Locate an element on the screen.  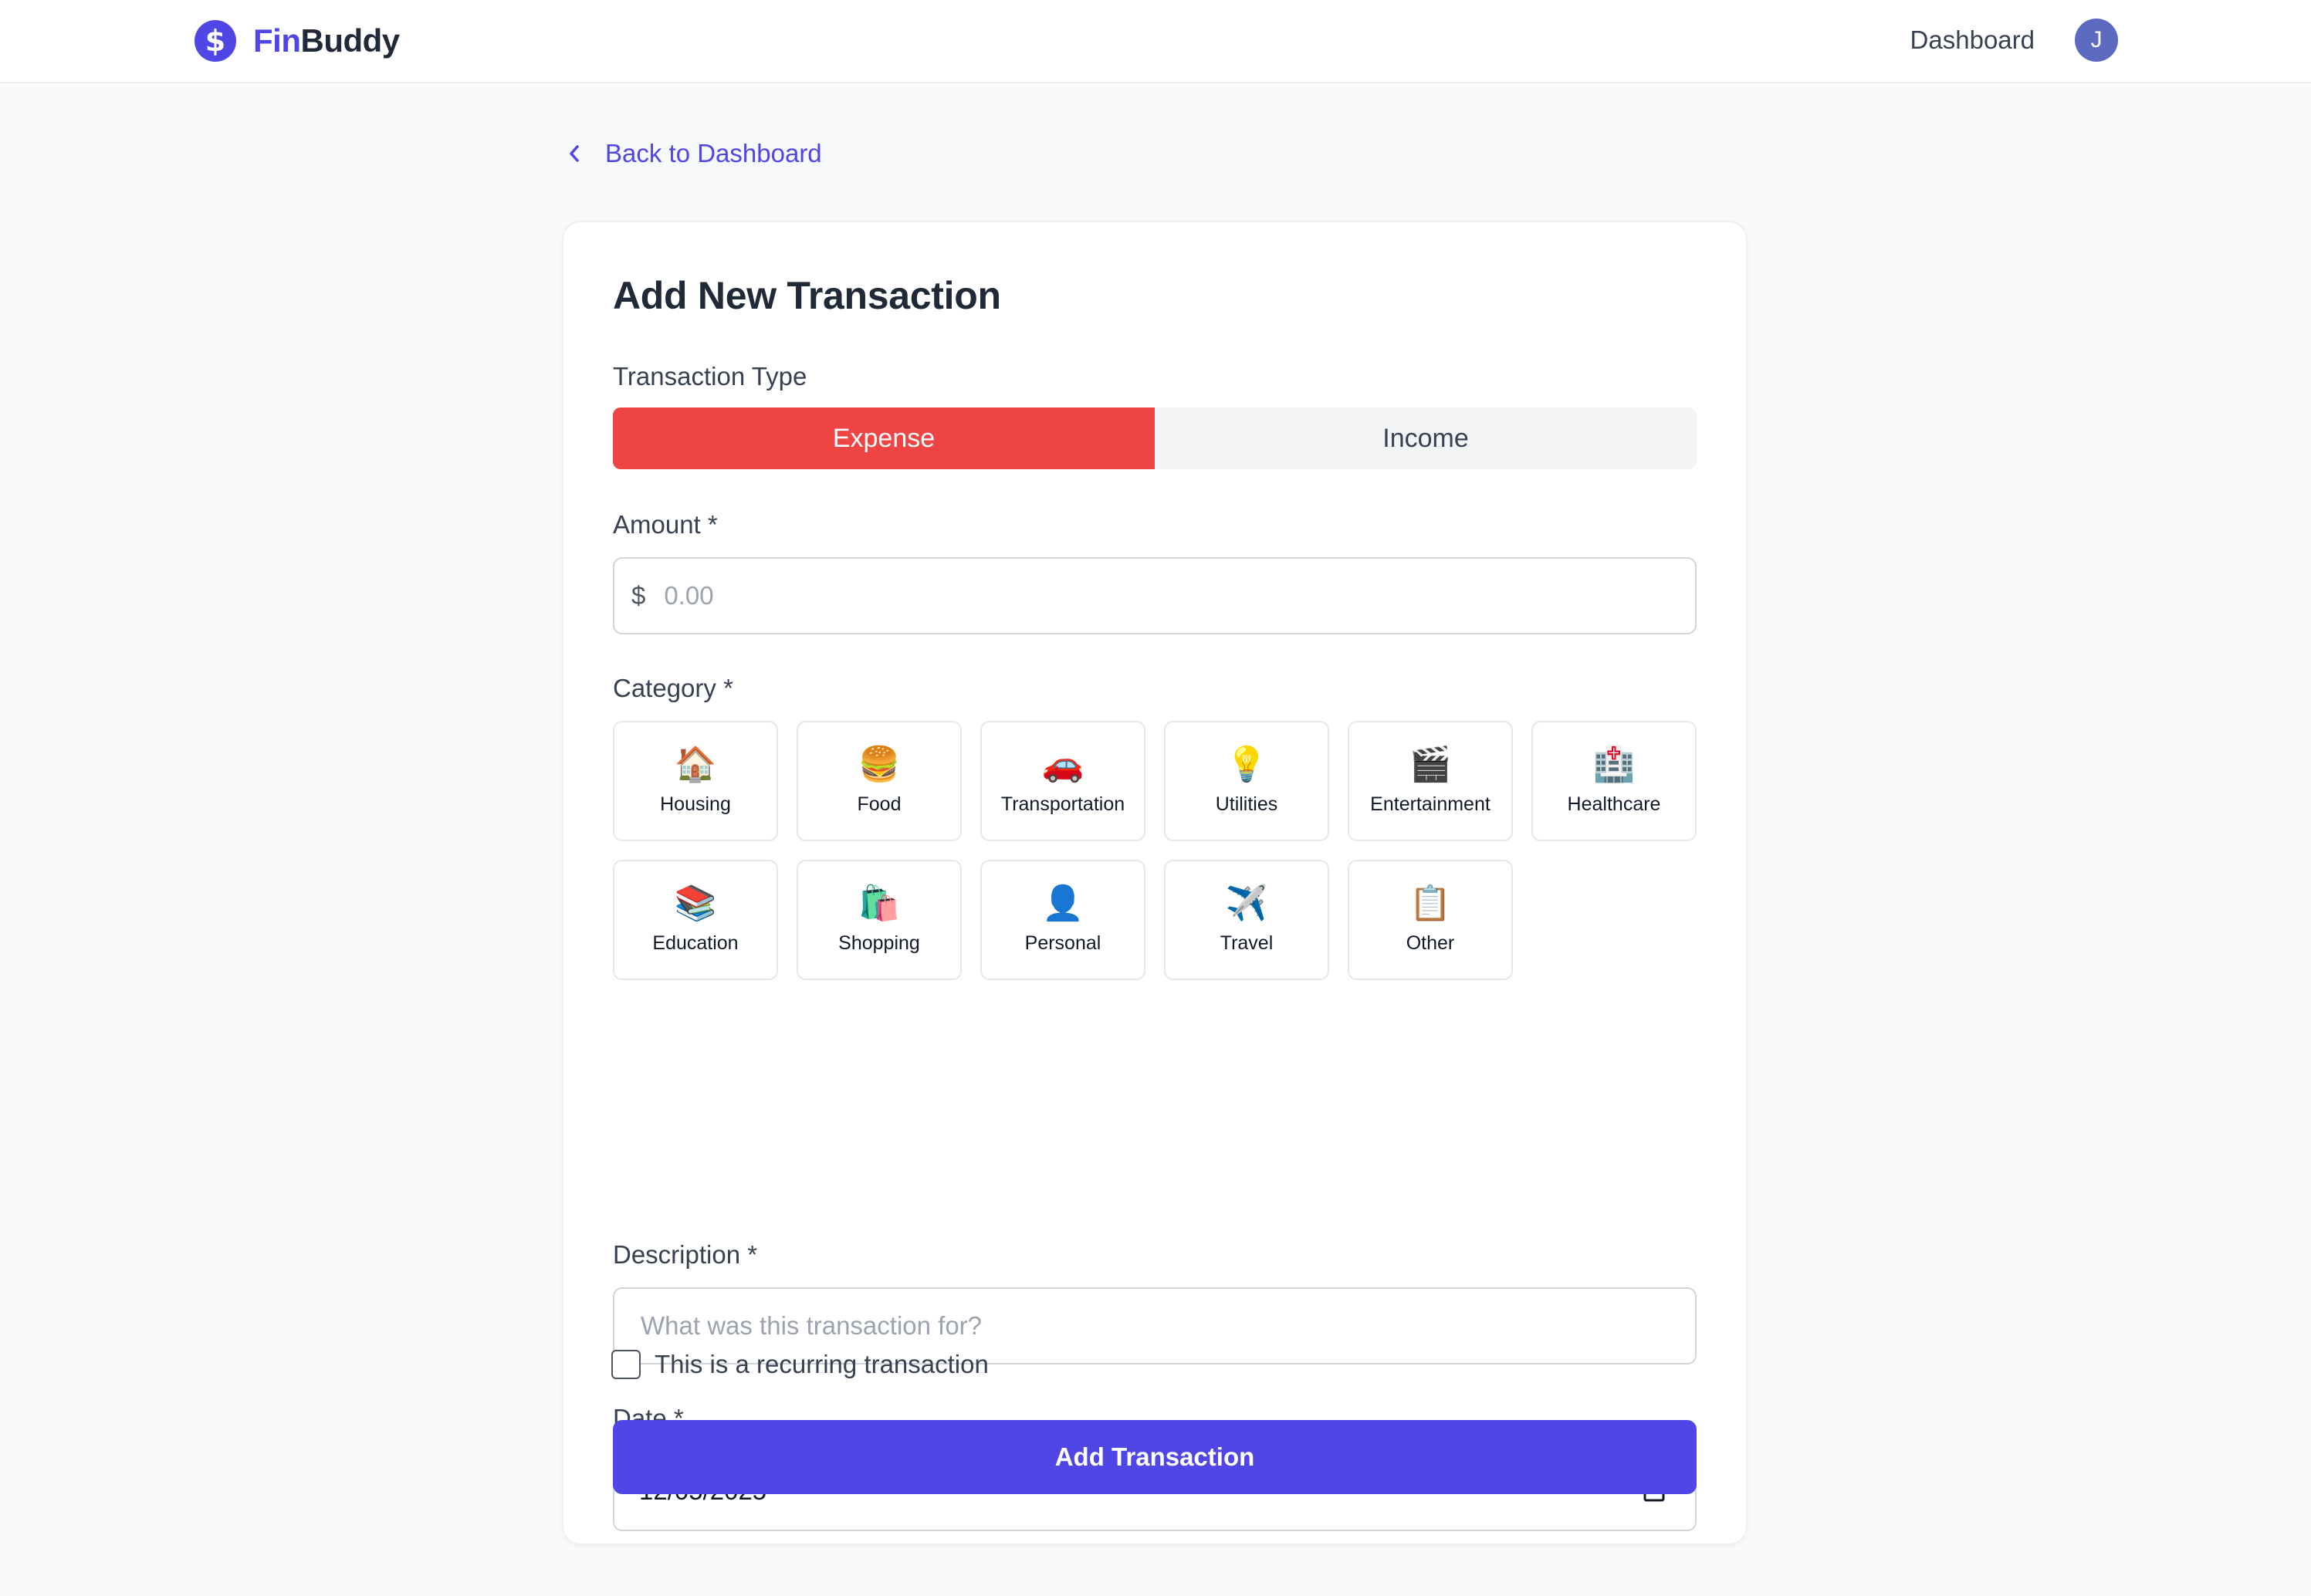
brand-name: FinBuddy is located at coordinates (327, 40).